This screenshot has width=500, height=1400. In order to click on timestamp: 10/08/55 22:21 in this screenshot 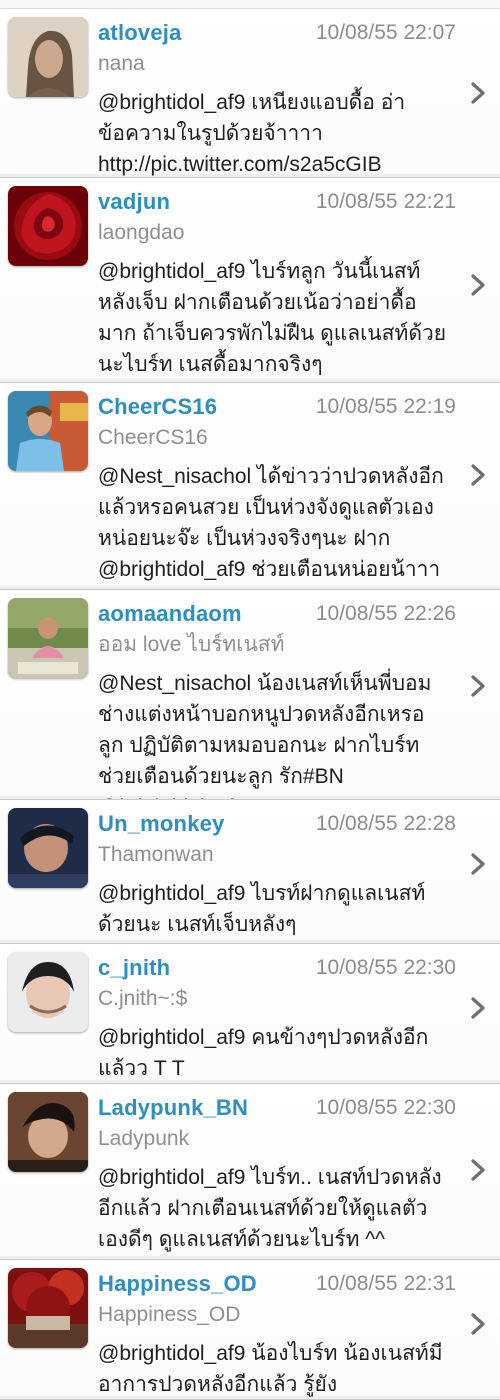, I will do `click(385, 201)`.